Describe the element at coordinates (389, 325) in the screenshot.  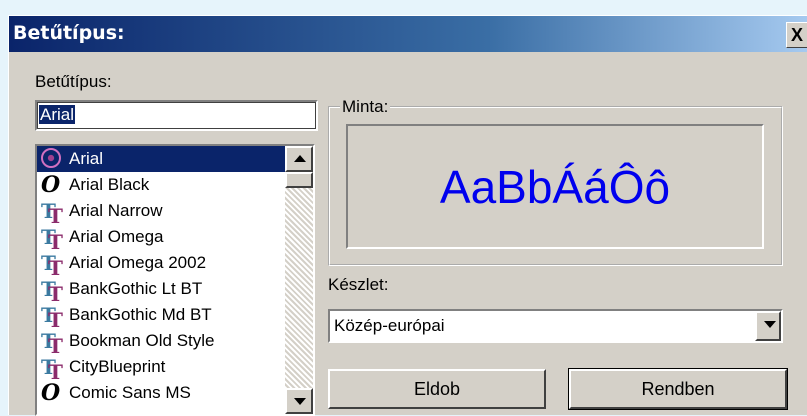
I see `charset-value: Közép-európai` at that location.